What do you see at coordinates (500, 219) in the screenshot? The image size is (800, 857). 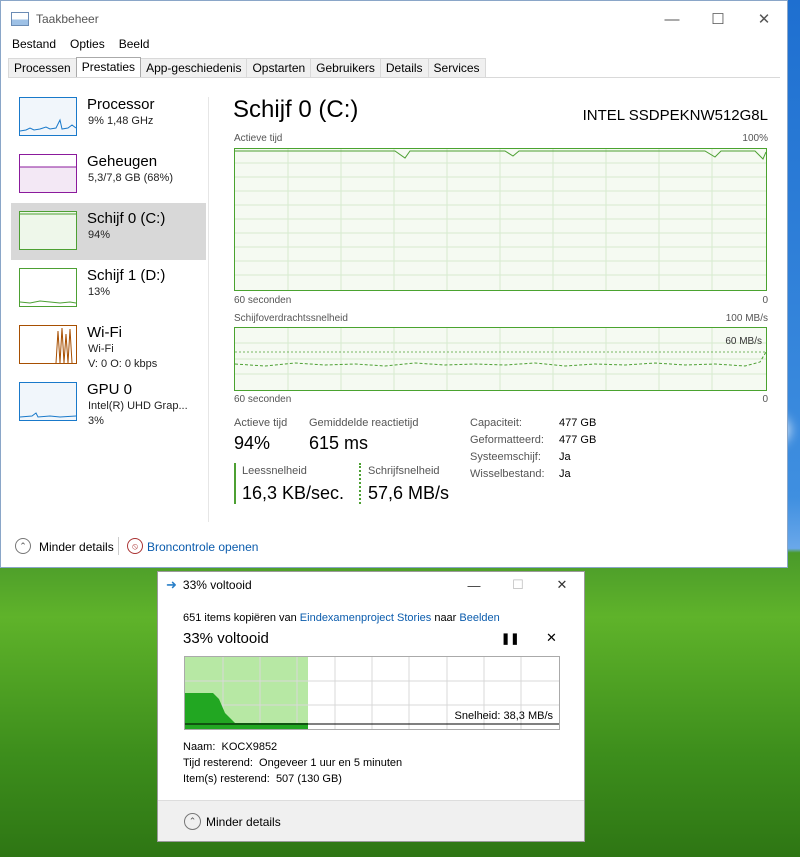 I see `active-time-graph` at bounding box center [500, 219].